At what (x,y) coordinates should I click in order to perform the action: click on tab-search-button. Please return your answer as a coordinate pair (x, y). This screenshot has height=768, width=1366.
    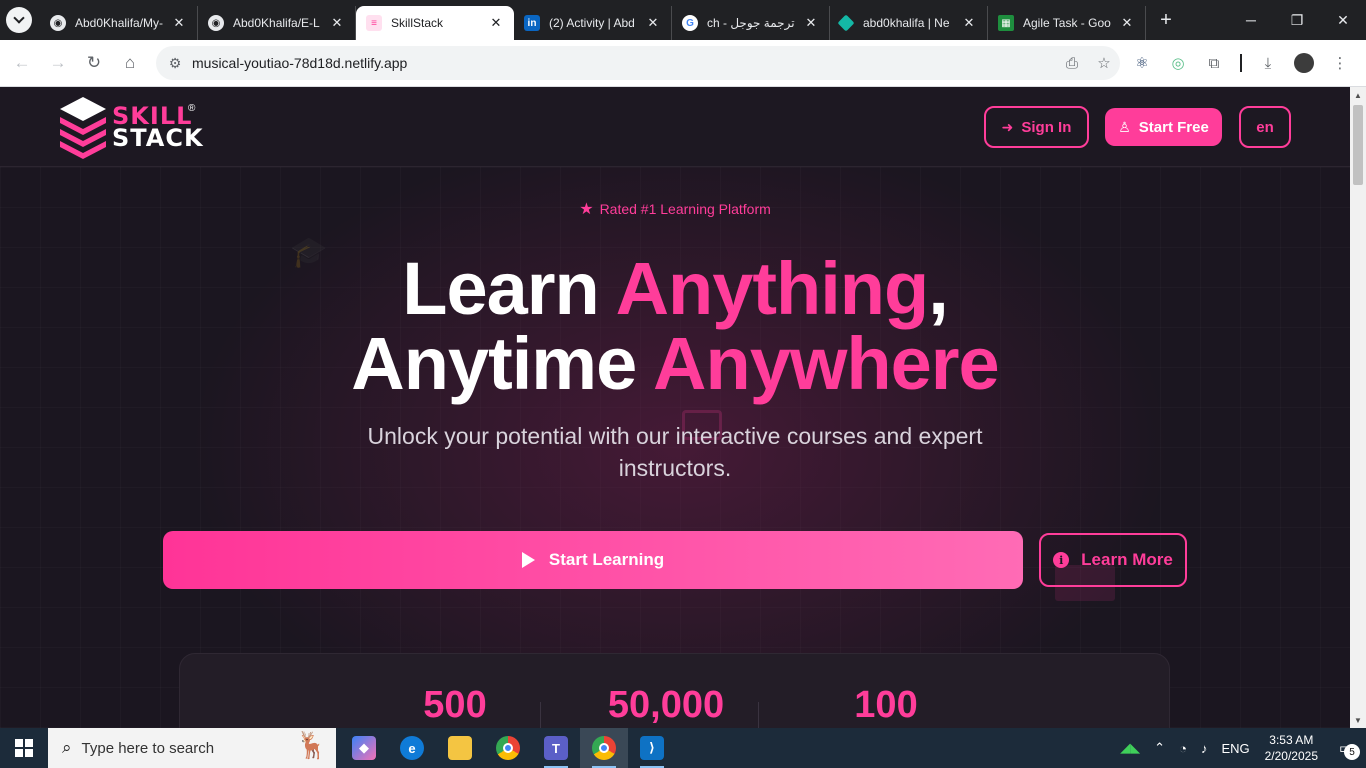
    Looking at the image, I should click on (19, 20).